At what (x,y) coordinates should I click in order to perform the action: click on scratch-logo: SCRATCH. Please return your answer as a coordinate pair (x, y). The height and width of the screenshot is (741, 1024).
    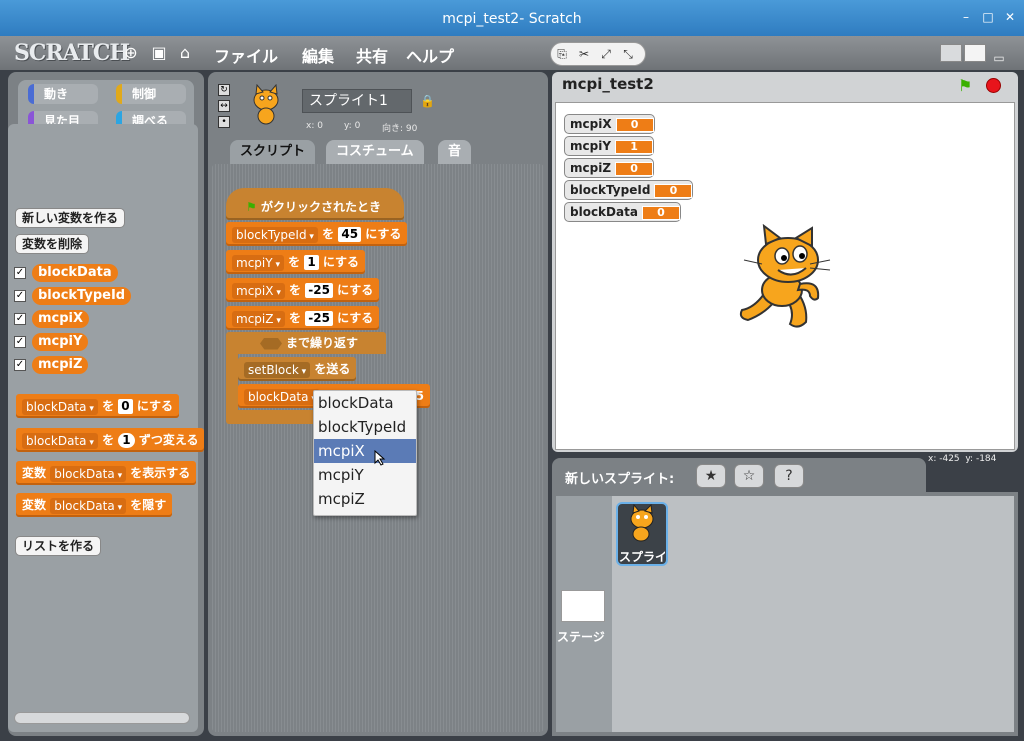
    Looking at the image, I should click on (72, 53).